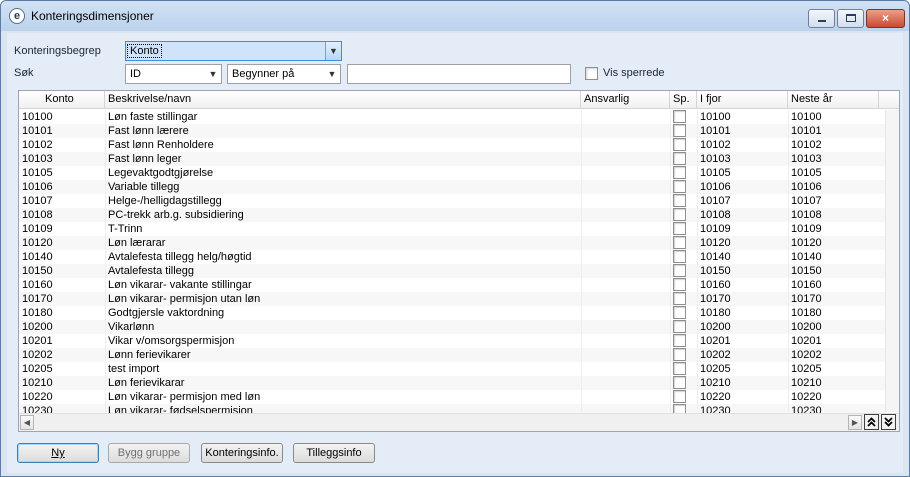  What do you see at coordinates (836, 271) in the screenshot?
I see `cell-neste: 10150` at bounding box center [836, 271].